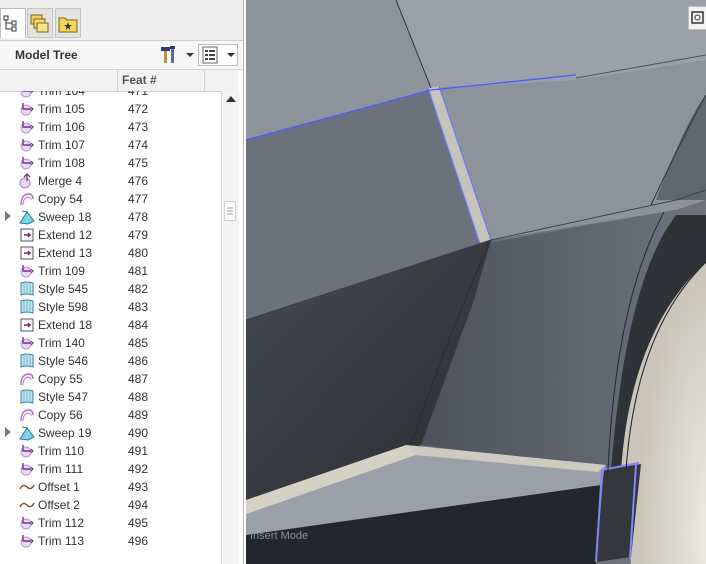 The width and height of the screenshot is (706, 564). What do you see at coordinates (61, 343) in the screenshot?
I see `tree-row-name: Trim 140` at bounding box center [61, 343].